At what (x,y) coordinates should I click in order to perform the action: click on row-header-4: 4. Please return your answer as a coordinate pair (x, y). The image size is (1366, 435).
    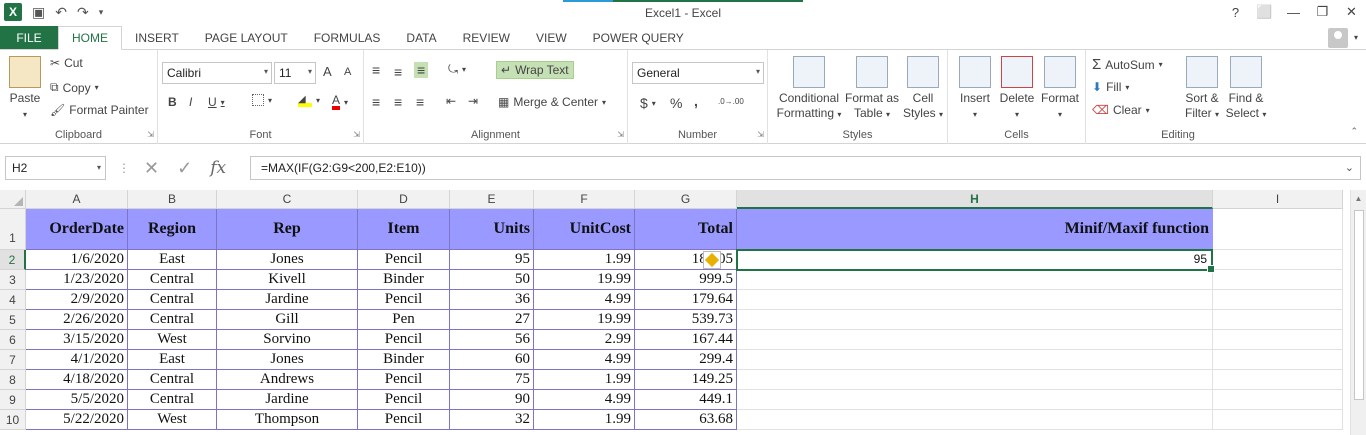
    Looking at the image, I should click on (13, 300).